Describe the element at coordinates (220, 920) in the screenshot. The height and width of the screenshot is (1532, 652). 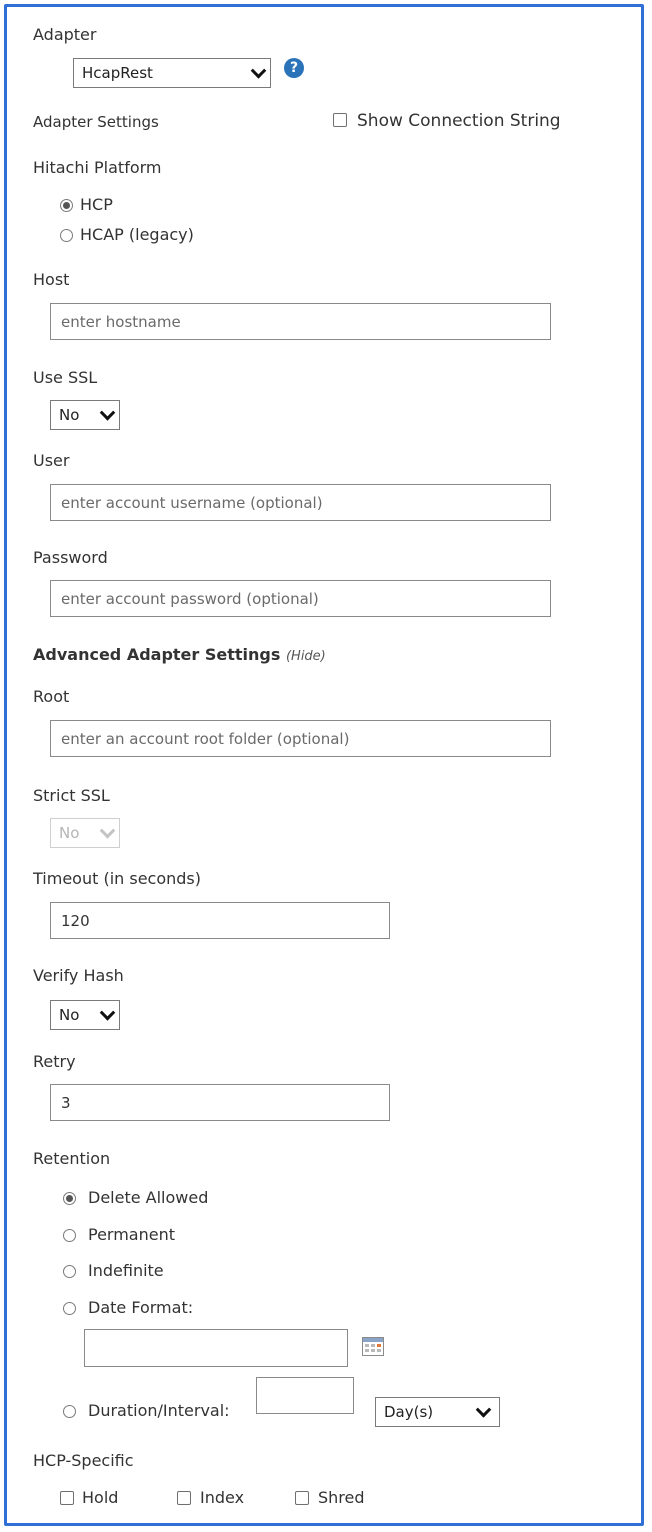
I see `timeout-input: 120` at that location.